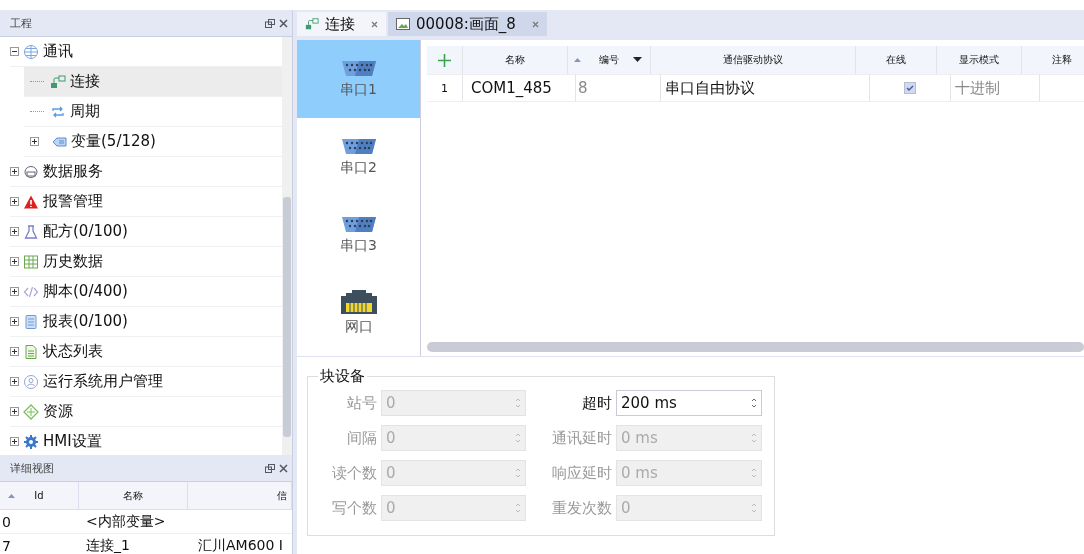  I want to click on column-header: Id, so click(39, 495).